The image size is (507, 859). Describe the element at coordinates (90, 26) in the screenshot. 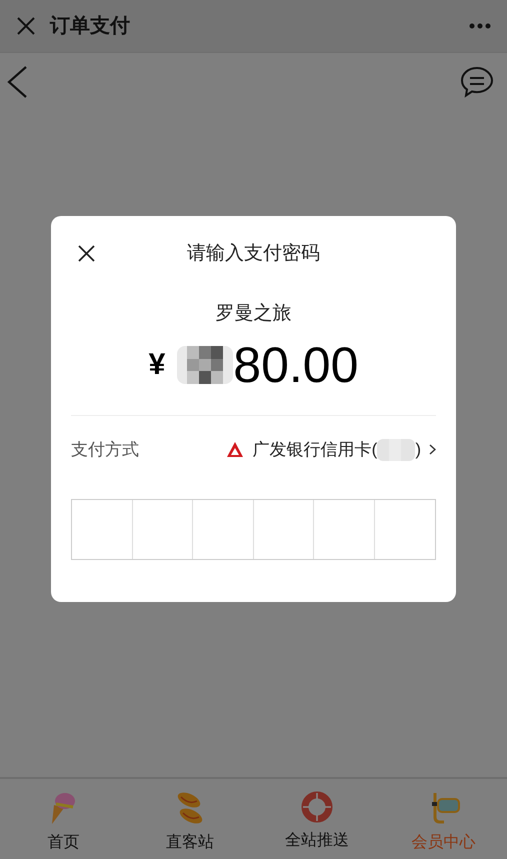

I see `window-title: 订单支付` at that location.